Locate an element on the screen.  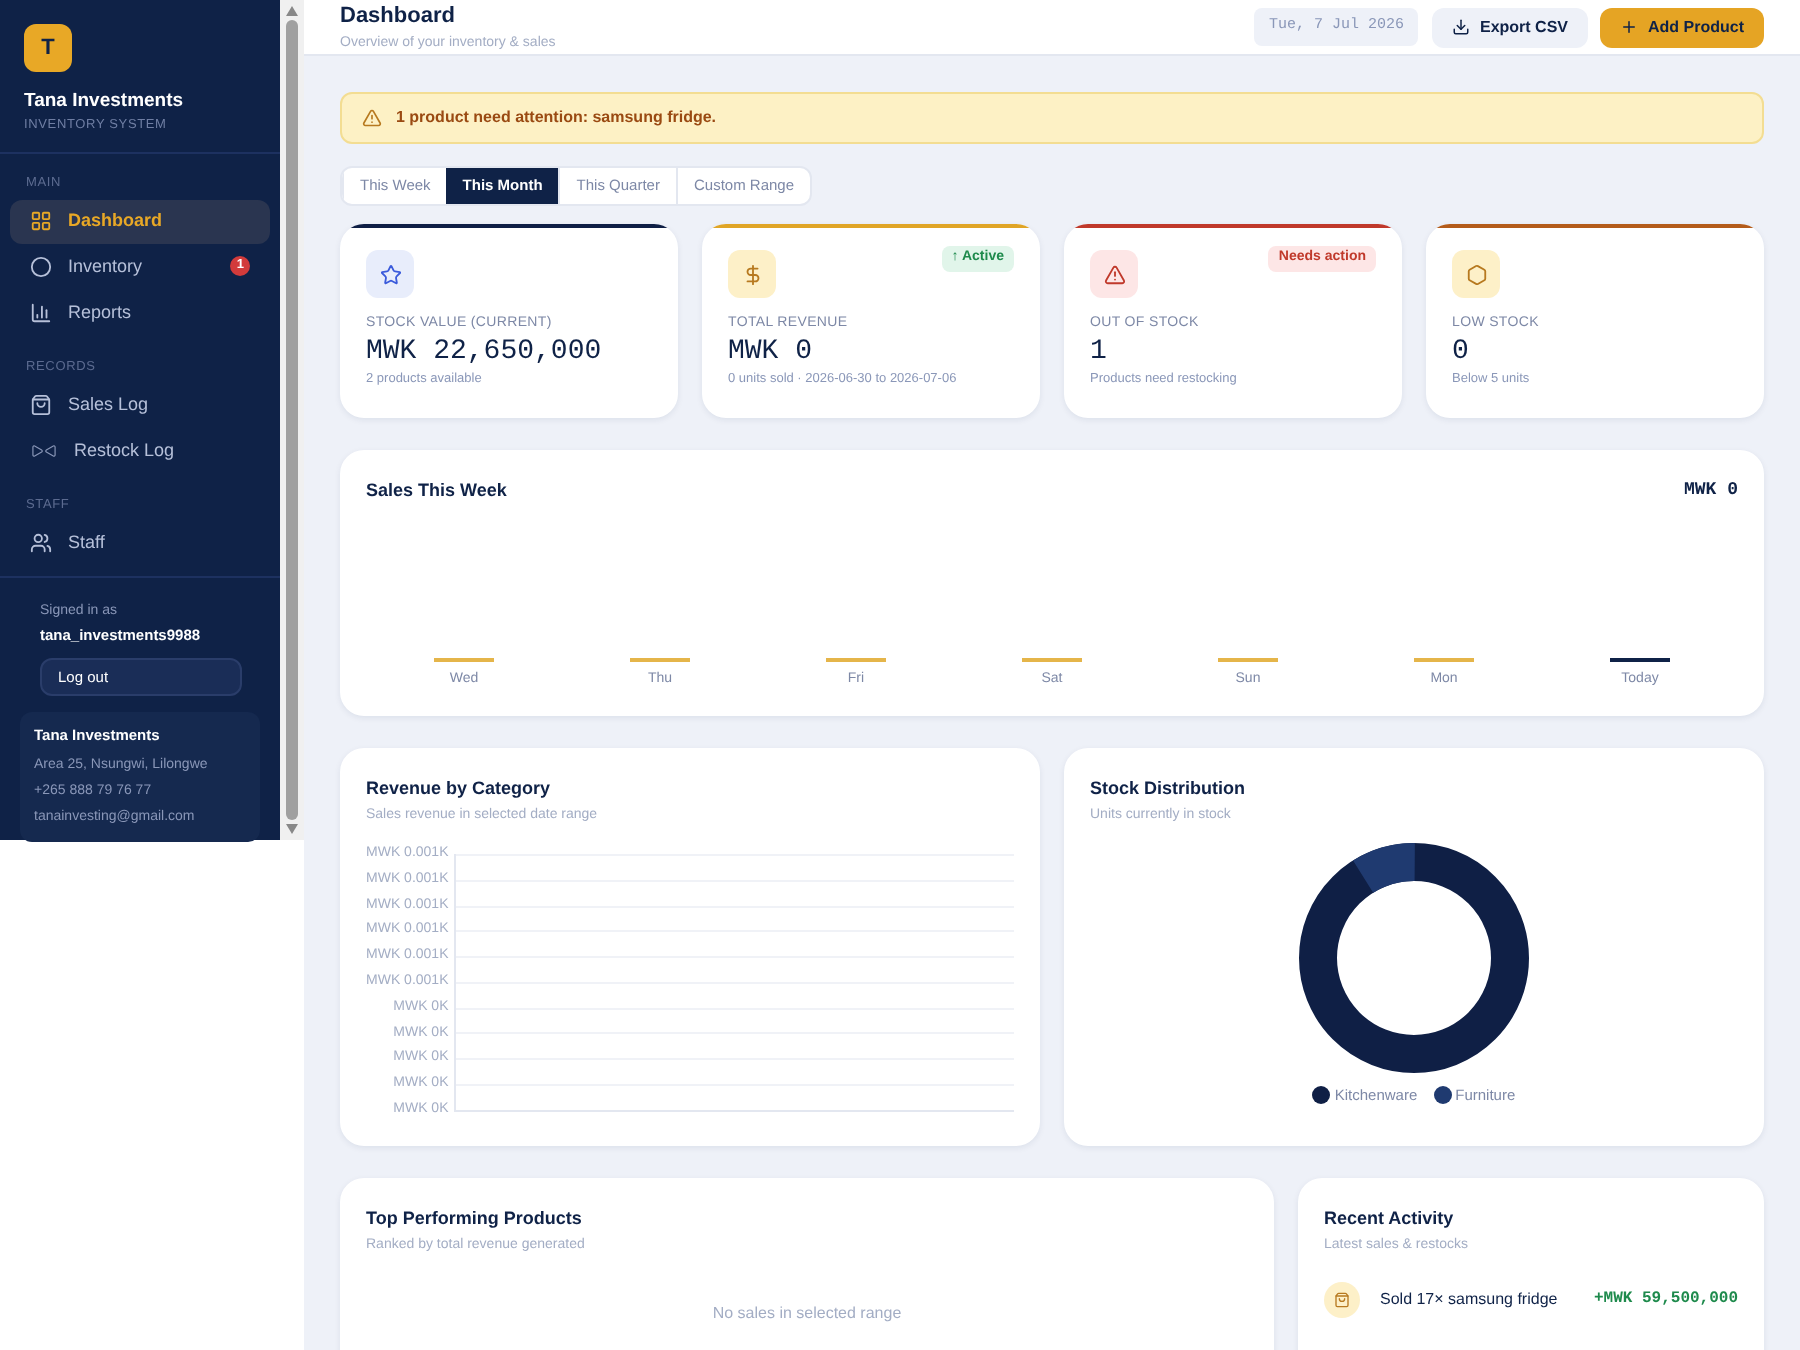
card-title: Recent Activity is located at coordinates (1390, 1219).